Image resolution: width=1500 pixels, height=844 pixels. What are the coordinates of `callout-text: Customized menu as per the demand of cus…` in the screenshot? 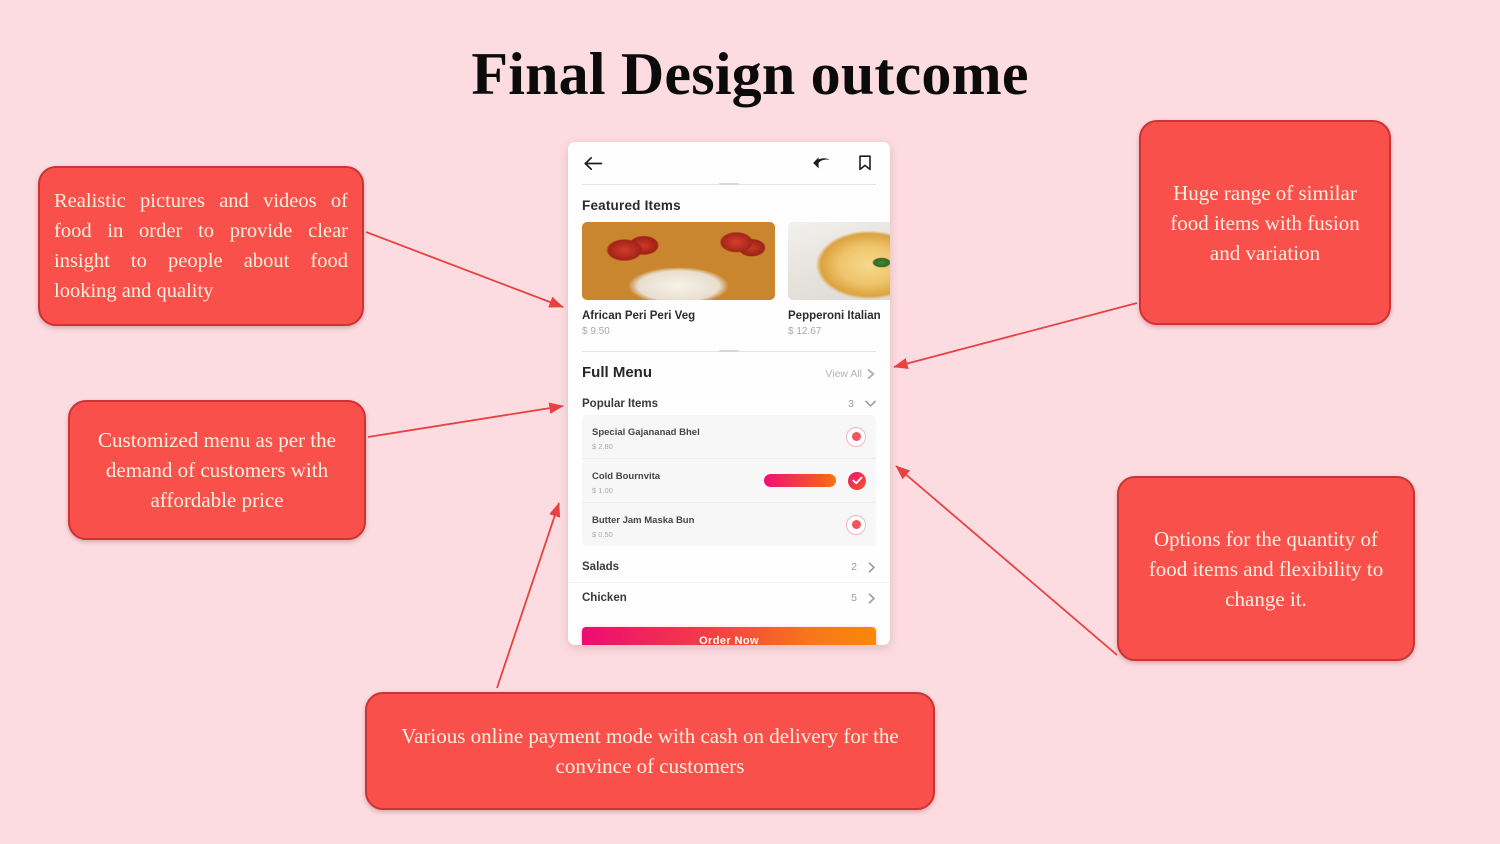 It's located at (217, 470).